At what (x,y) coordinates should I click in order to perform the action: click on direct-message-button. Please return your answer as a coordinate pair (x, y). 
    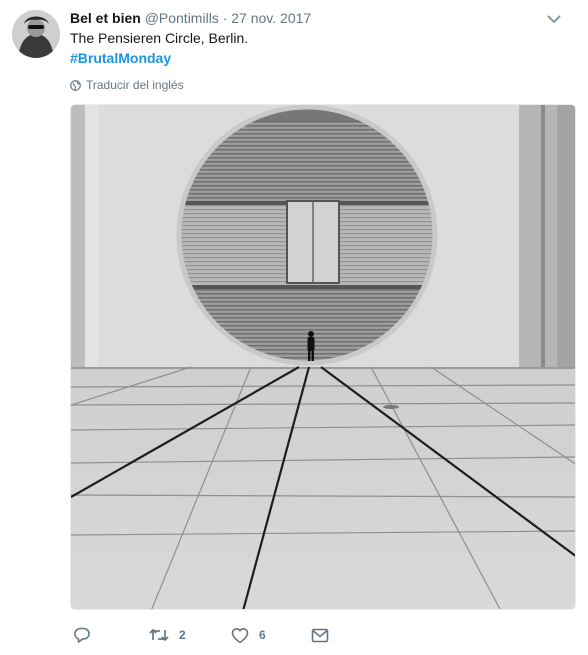
    Looking at the image, I should click on (320, 635).